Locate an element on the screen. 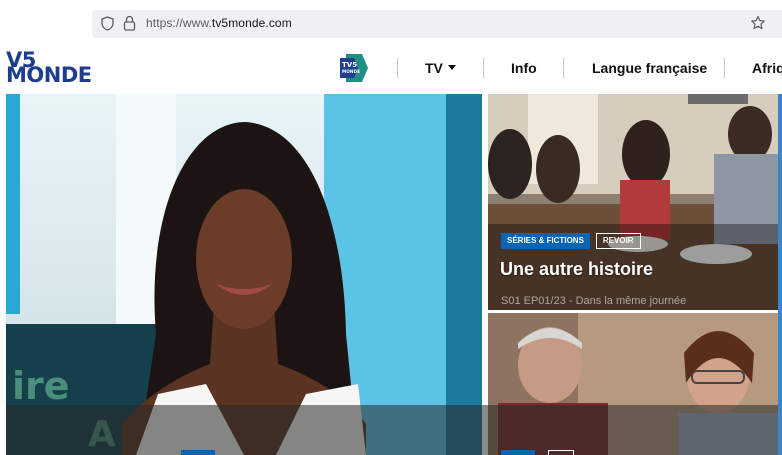  nav-info: Info is located at coordinates (524, 68).